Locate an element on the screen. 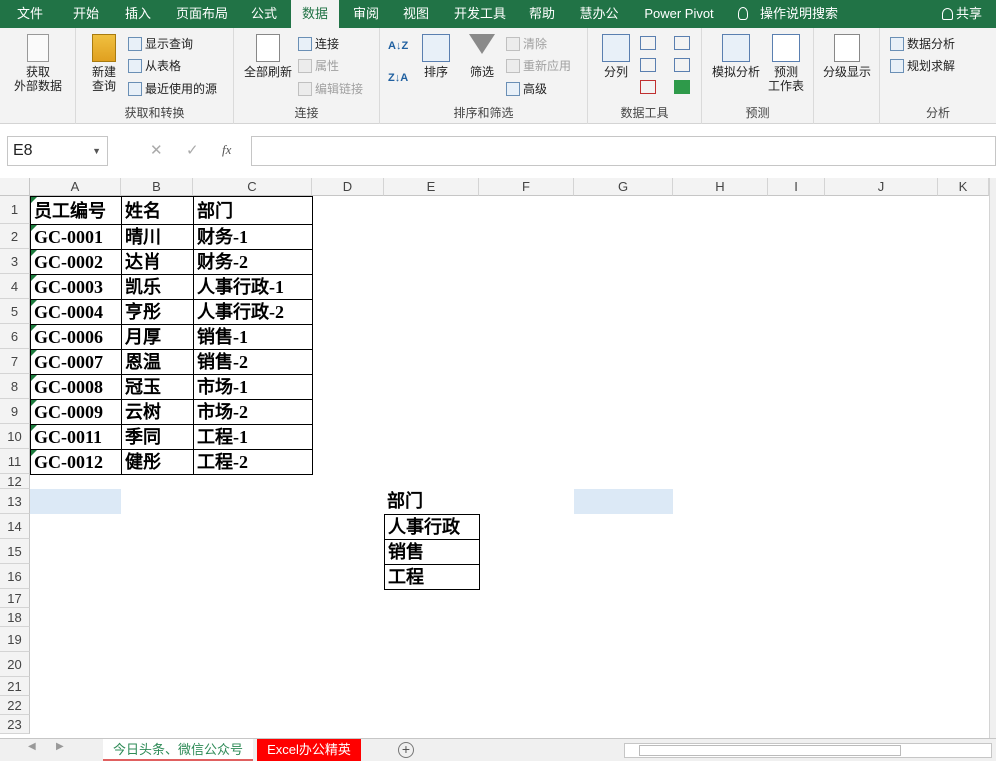 The height and width of the screenshot is (761, 996). criteria-item: 工程 is located at coordinates (432, 577).